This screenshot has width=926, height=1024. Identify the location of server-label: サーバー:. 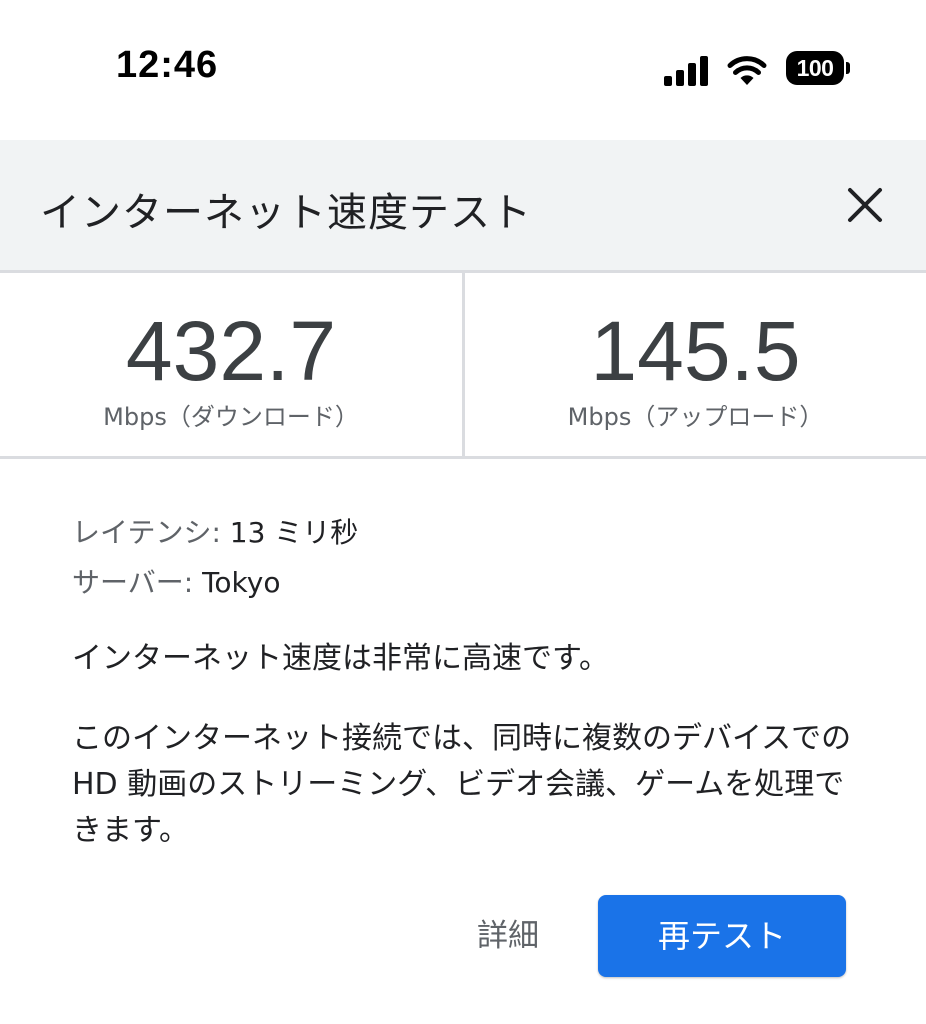
(133, 582).